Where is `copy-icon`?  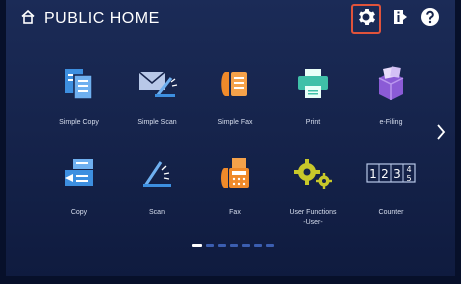
copy-icon is located at coordinates (79, 173).